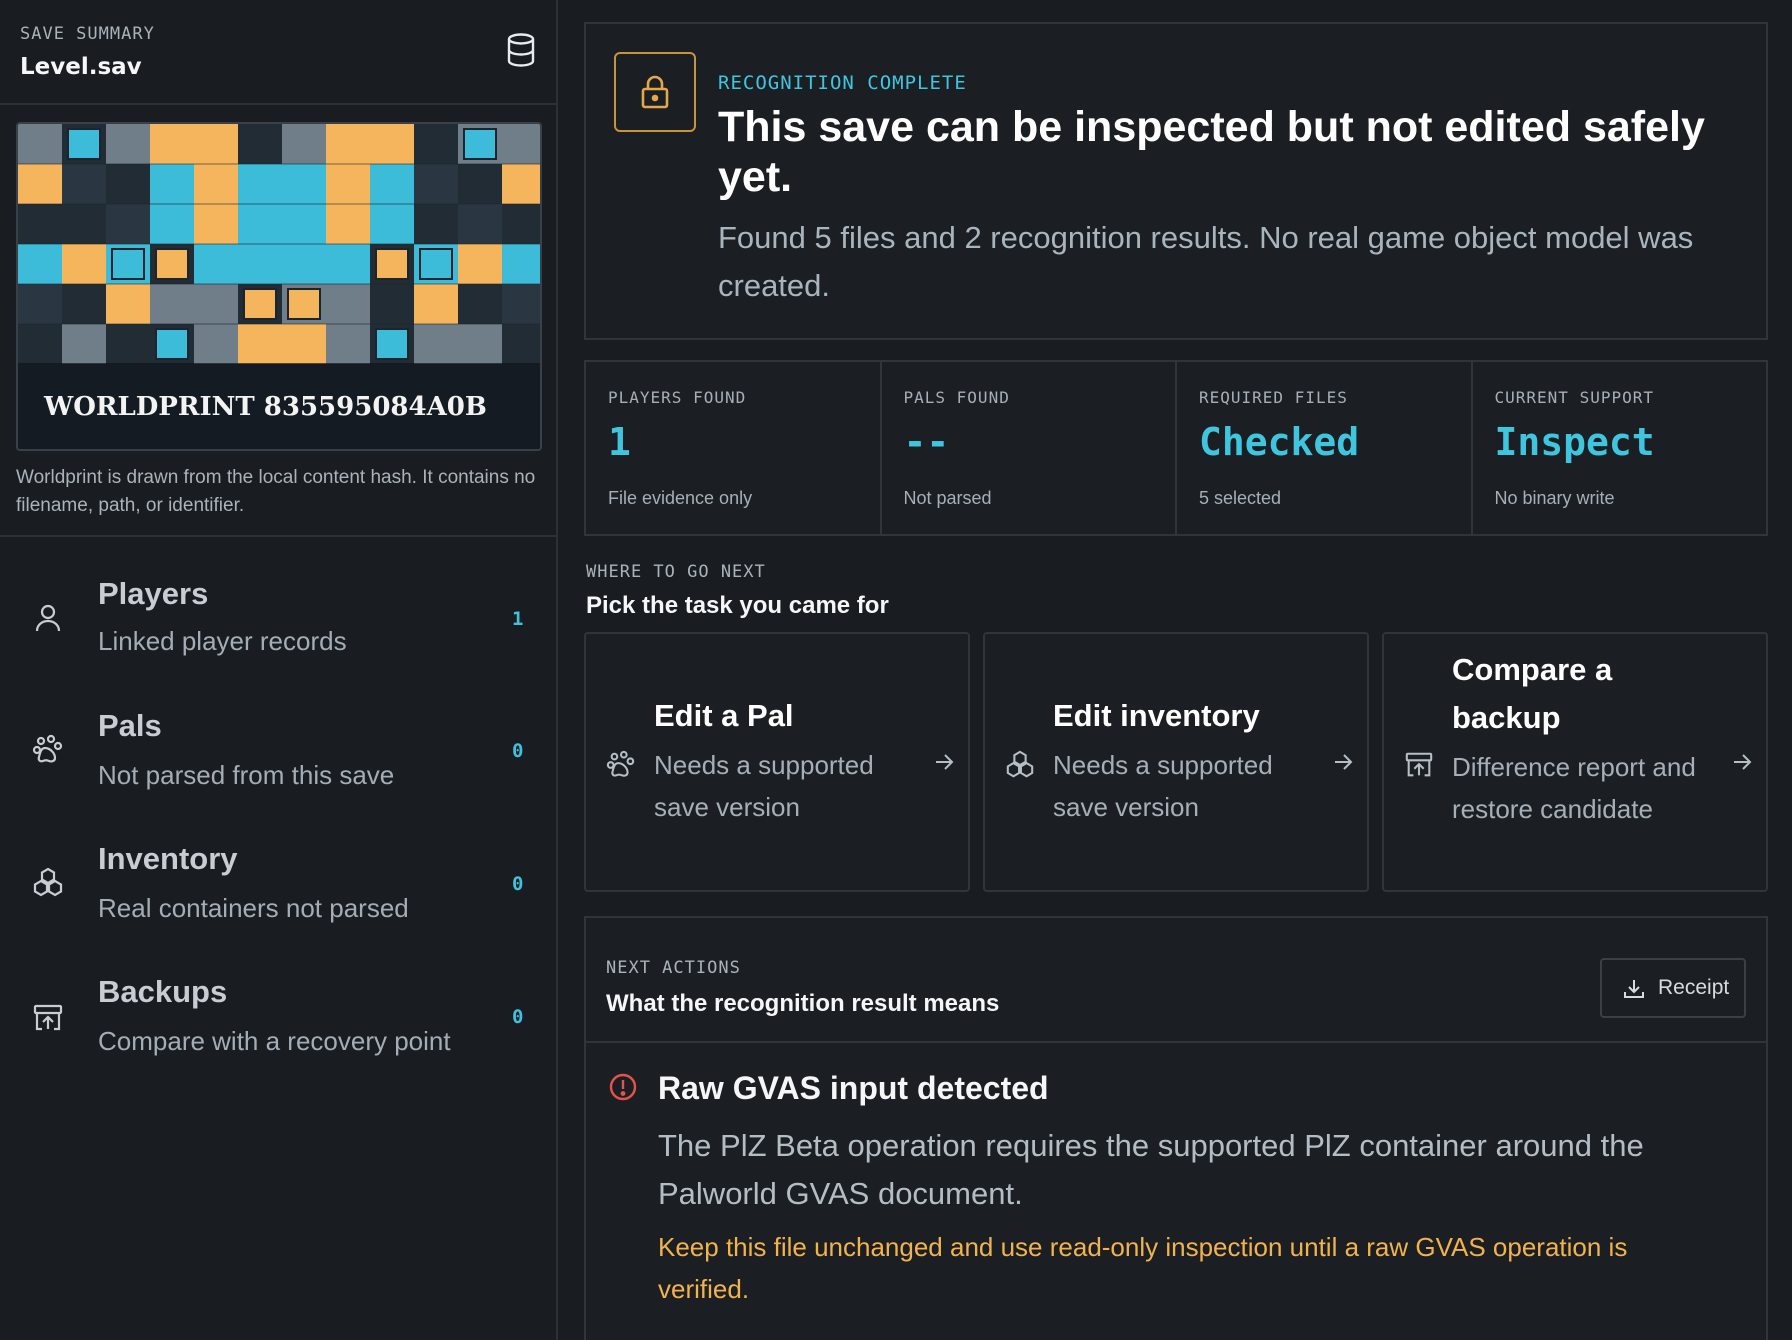  I want to click on sidebar-item-subtitle: Real containers not parsed, so click(253, 908).